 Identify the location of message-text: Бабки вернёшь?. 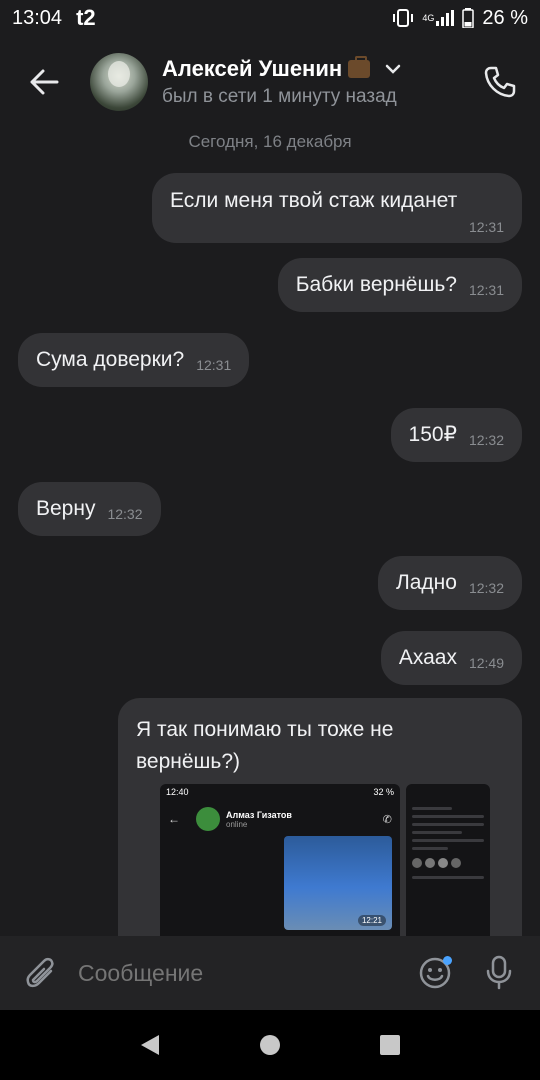
(376, 284).